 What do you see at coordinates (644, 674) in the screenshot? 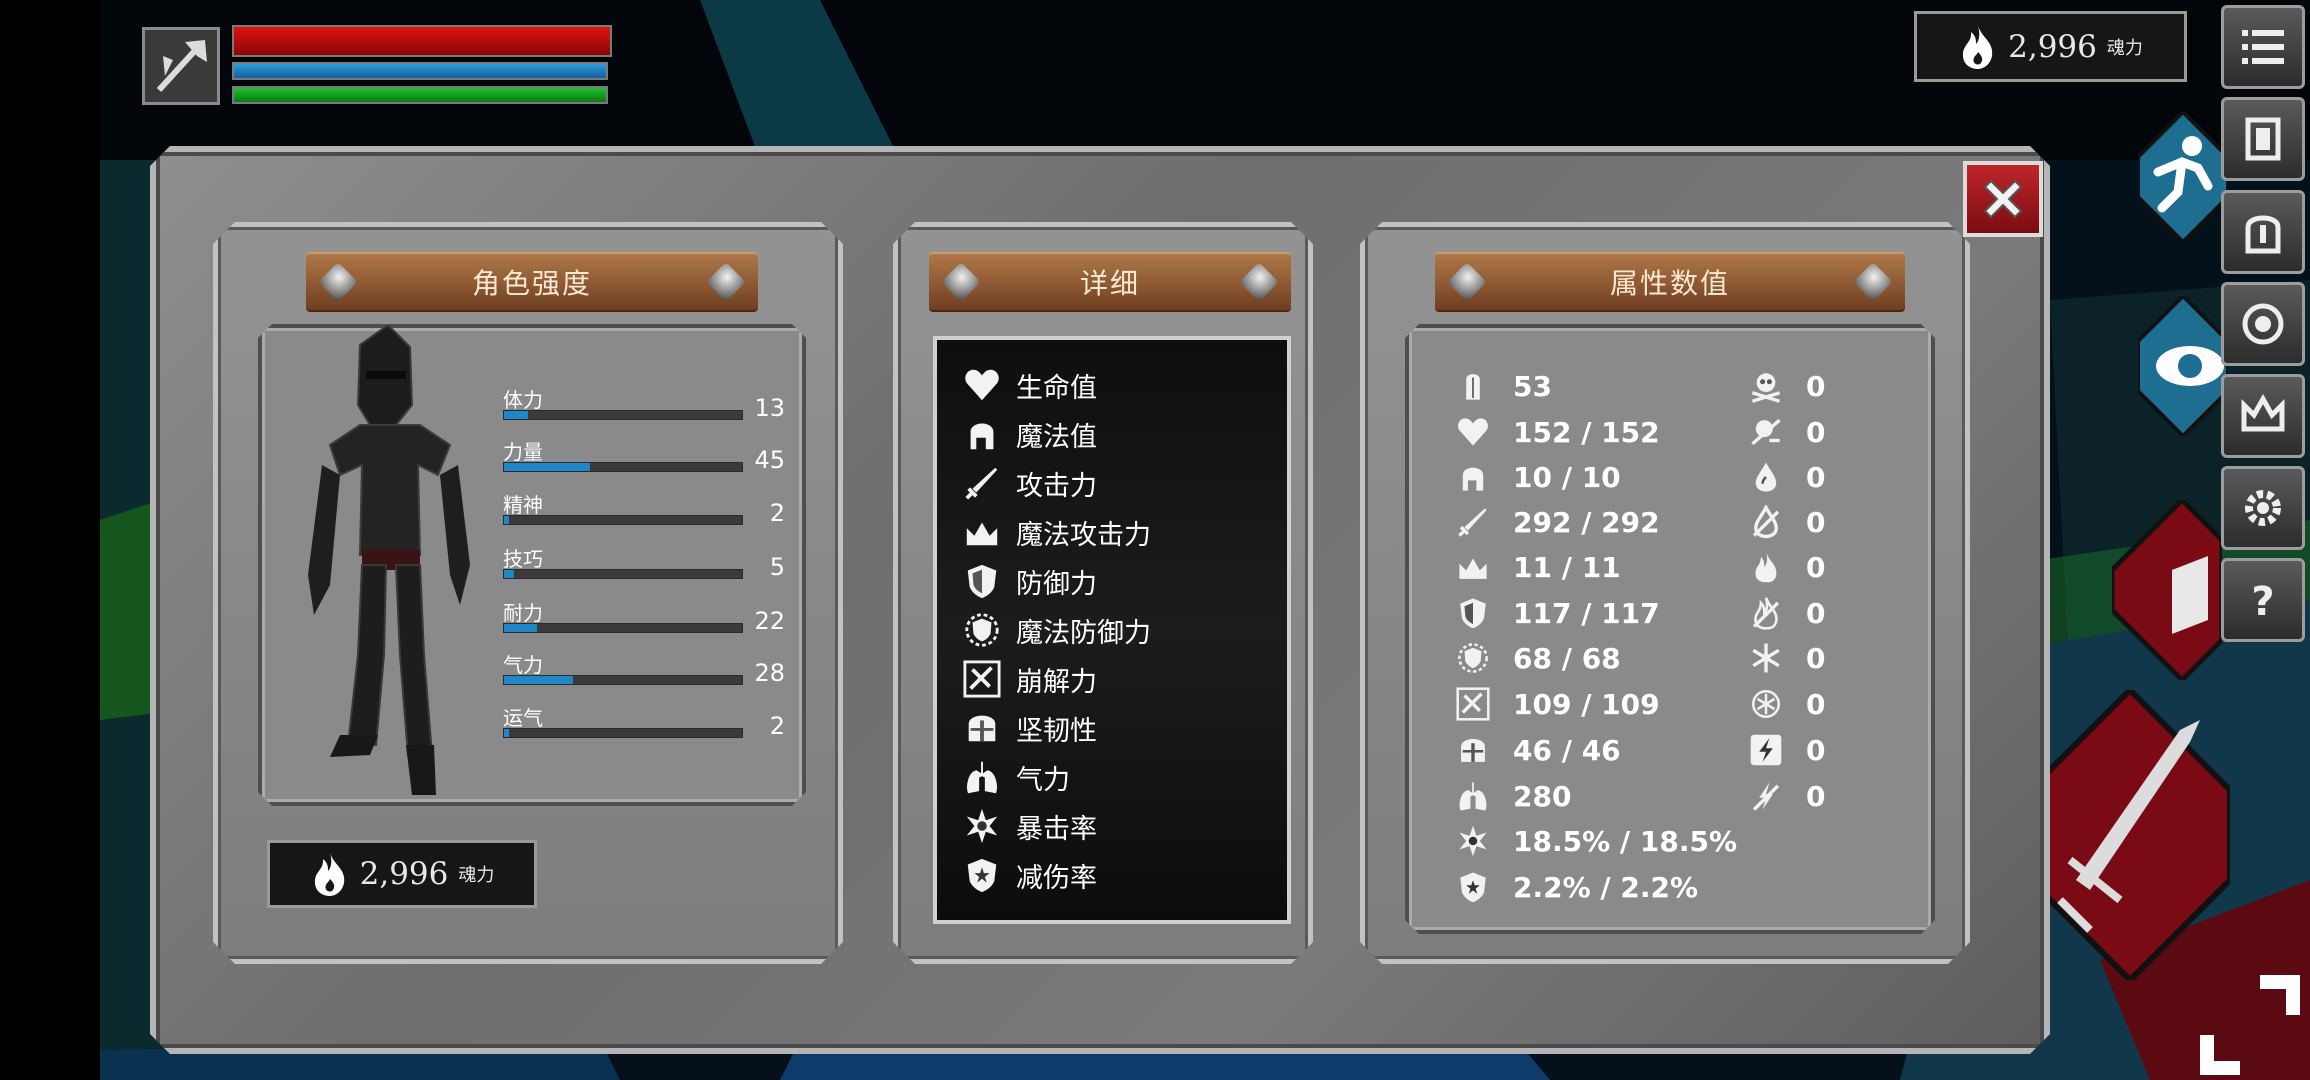
I see `attribute-stamina: 气力 28` at bounding box center [644, 674].